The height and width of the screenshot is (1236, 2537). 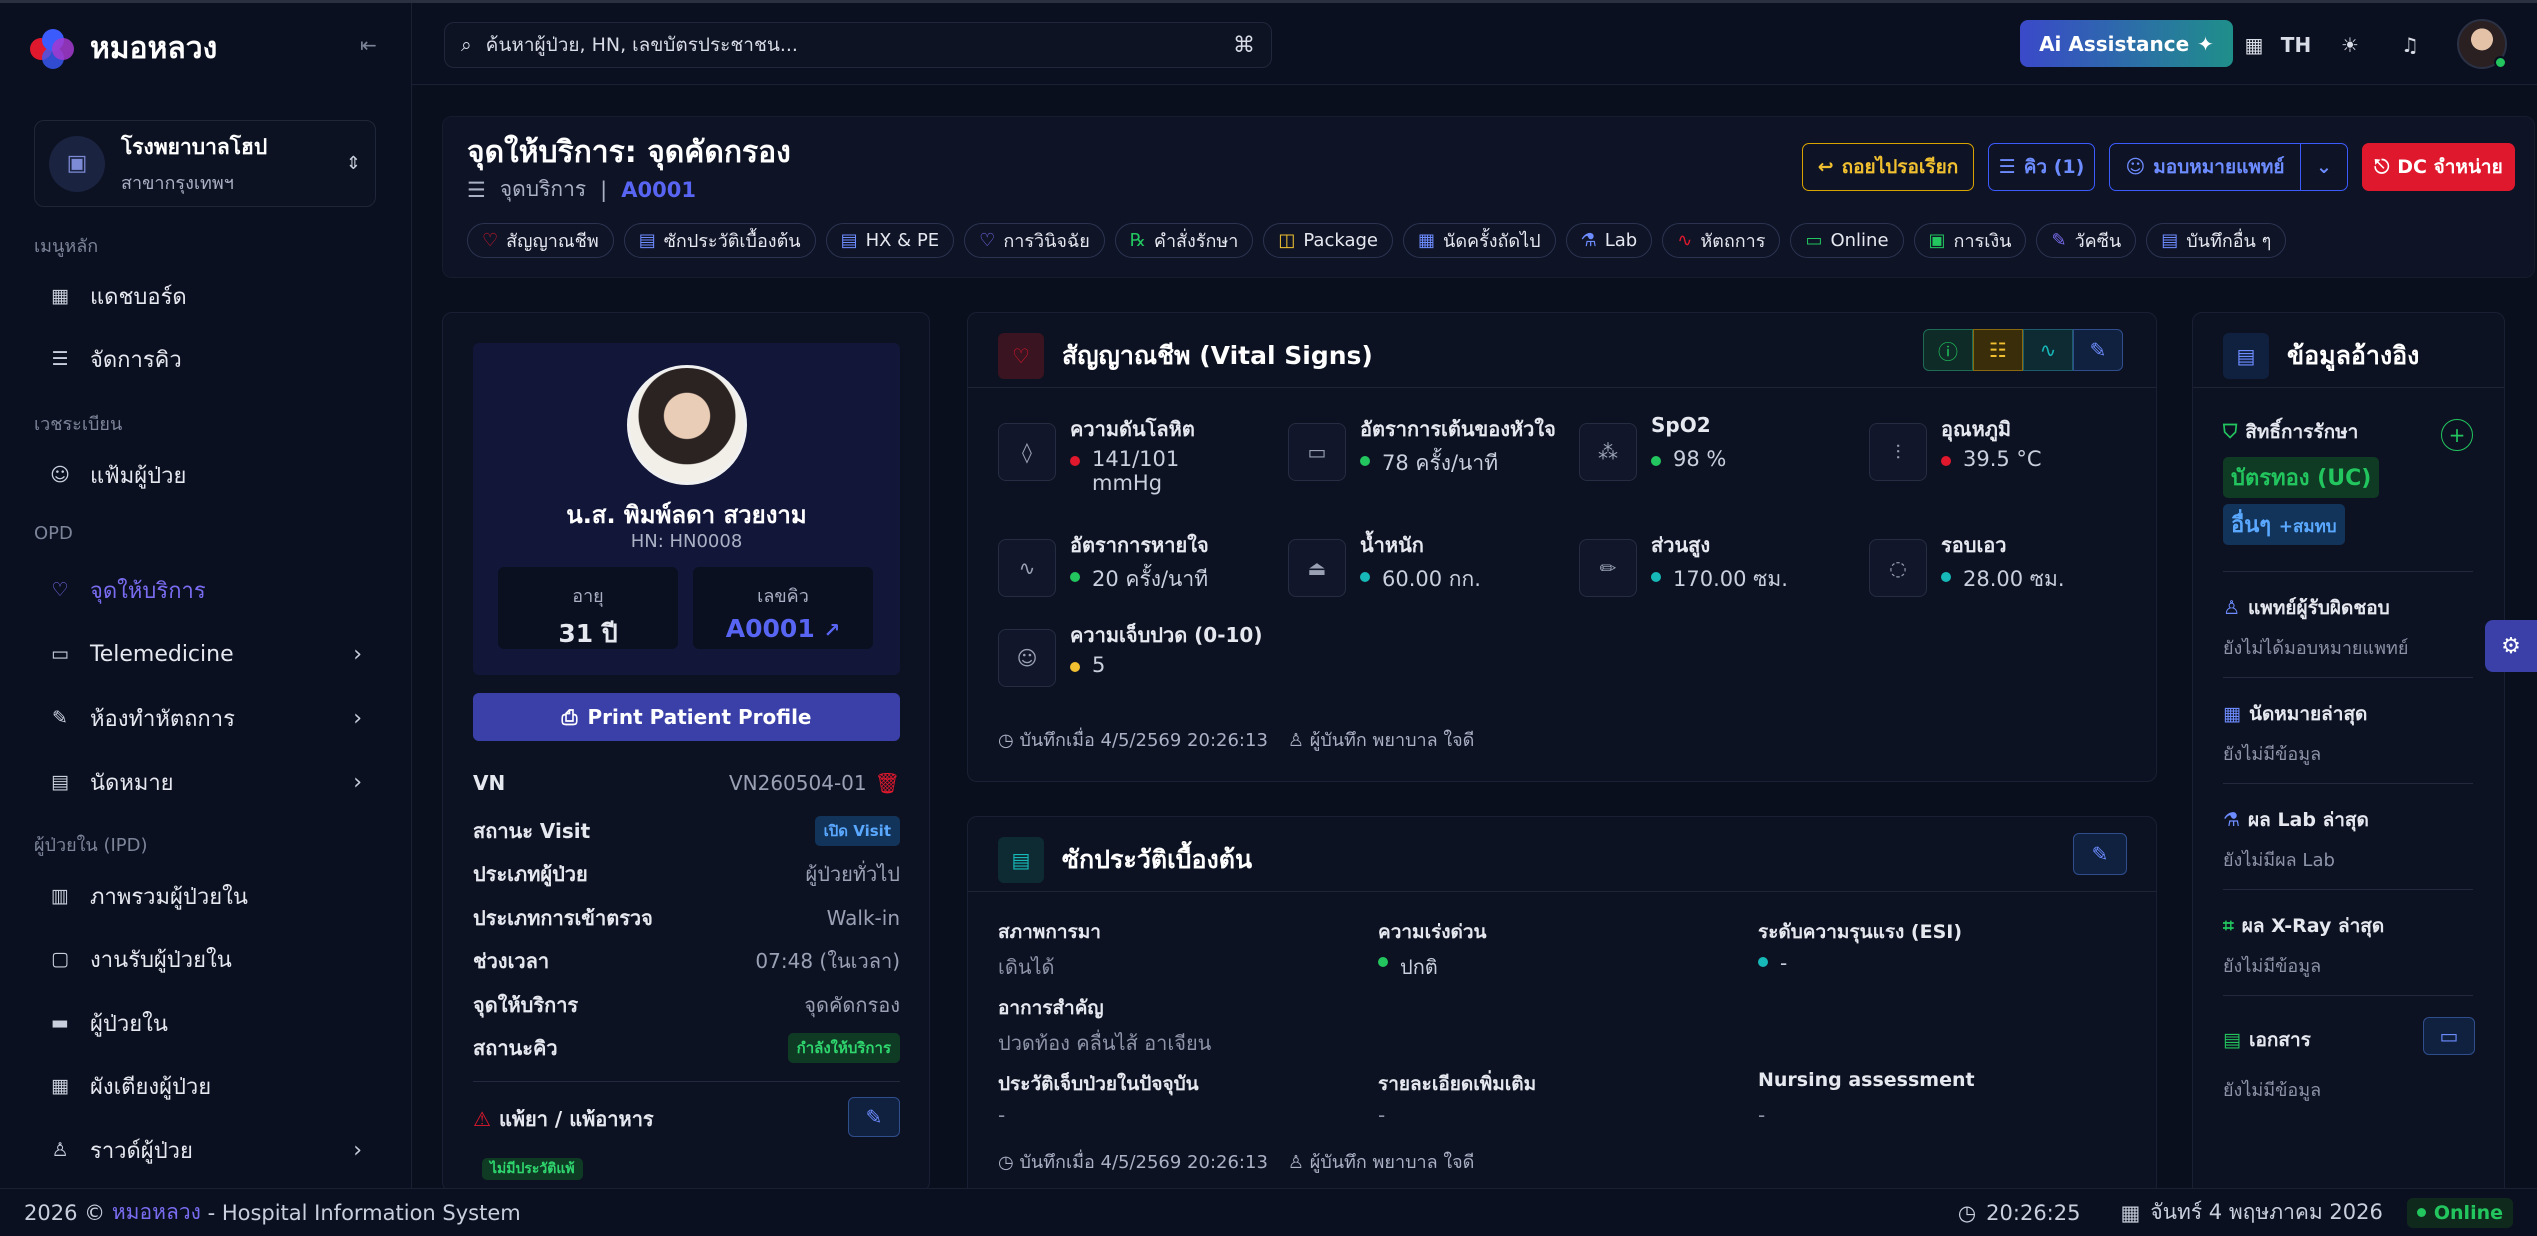 I want to click on list-view-icon: ☷, so click(x=1998, y=350).